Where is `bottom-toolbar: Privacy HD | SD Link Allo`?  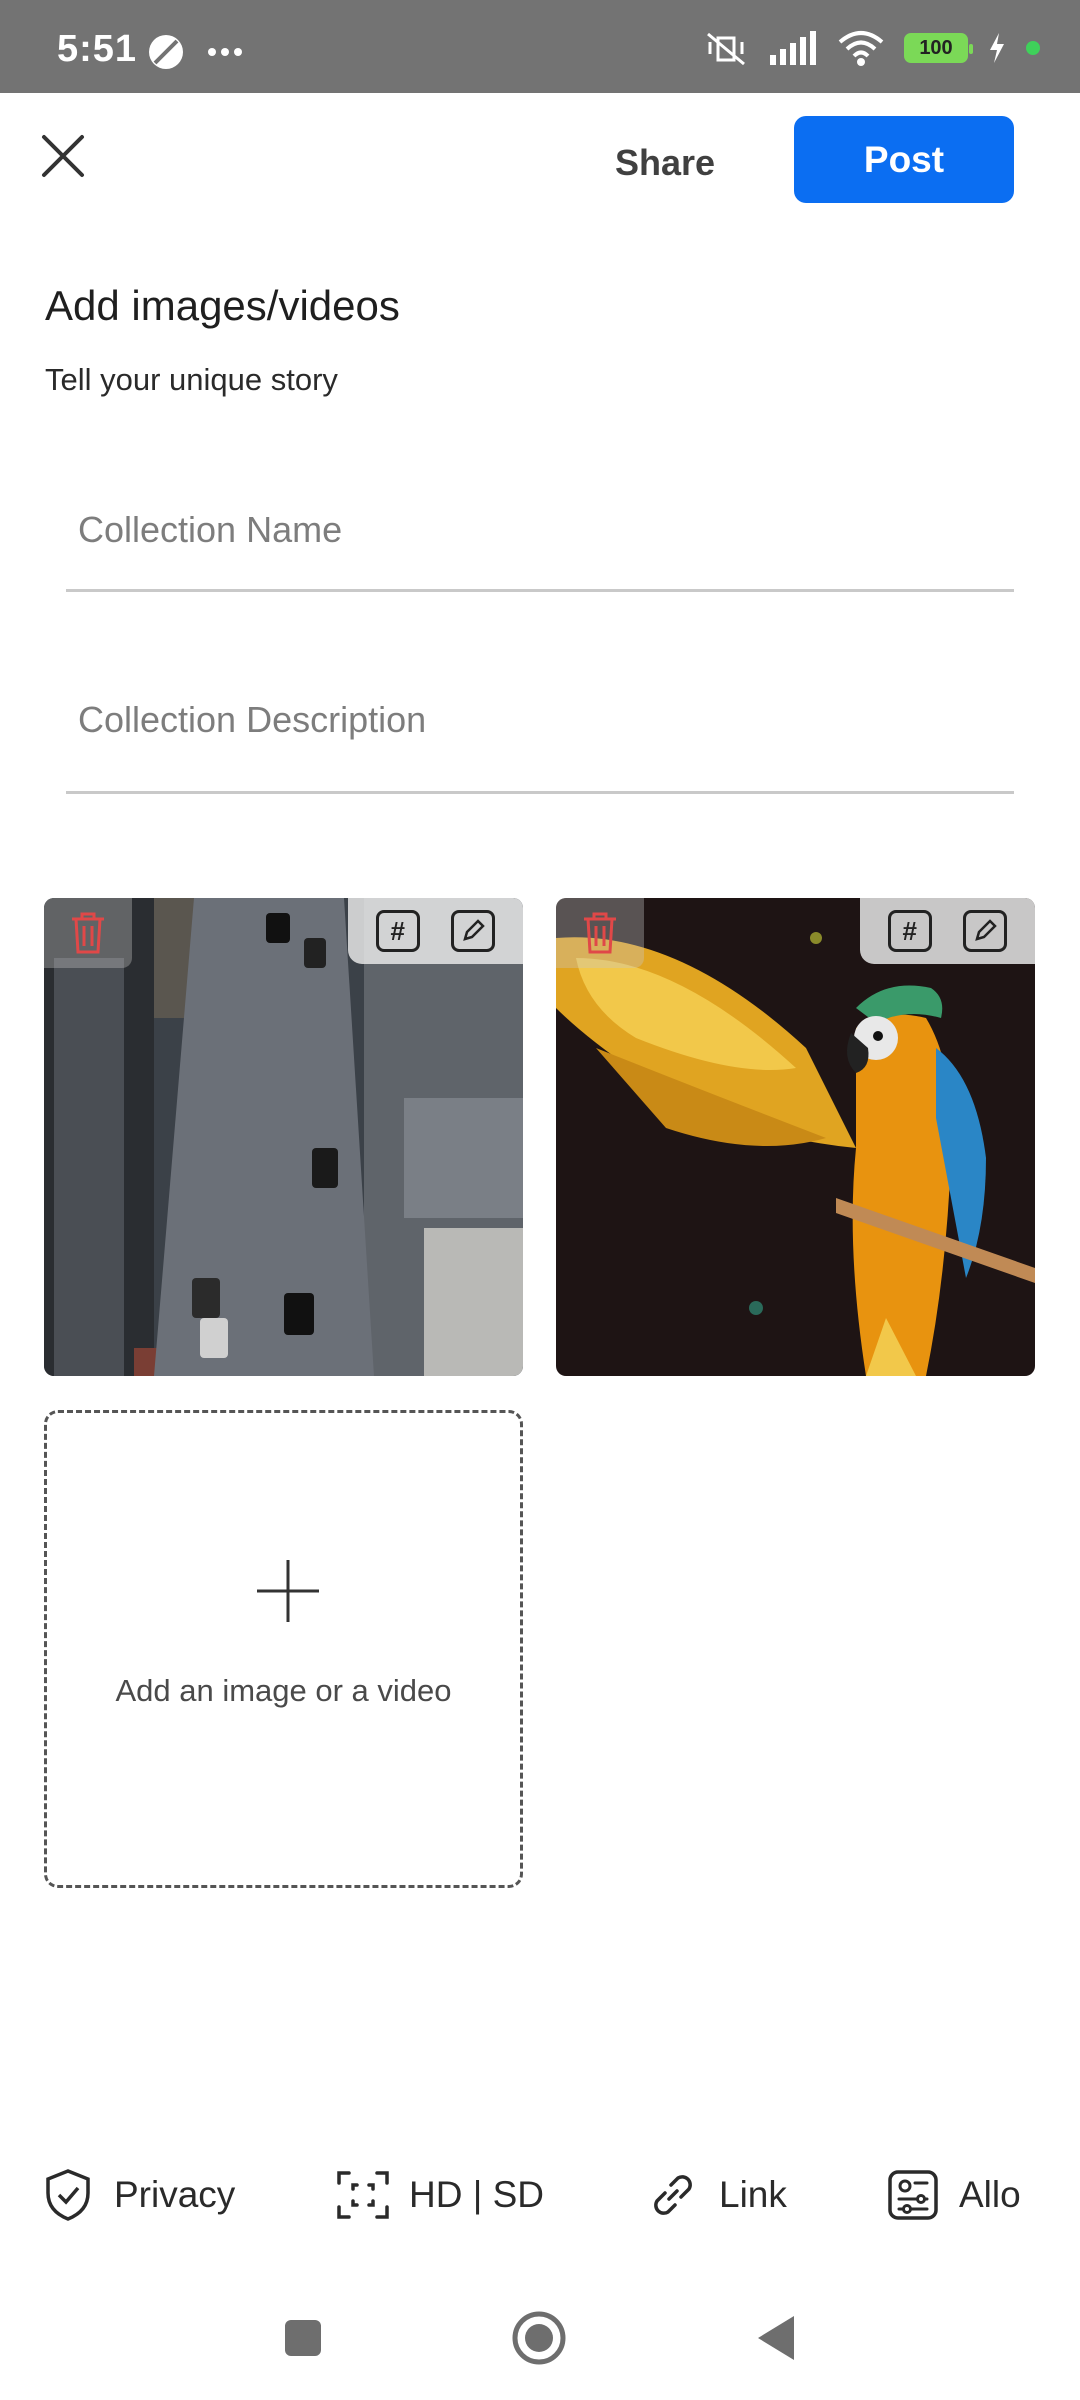 bottom-toolbar: Privacy HD | SD Link Allo is located at coordinates (540, 2195).